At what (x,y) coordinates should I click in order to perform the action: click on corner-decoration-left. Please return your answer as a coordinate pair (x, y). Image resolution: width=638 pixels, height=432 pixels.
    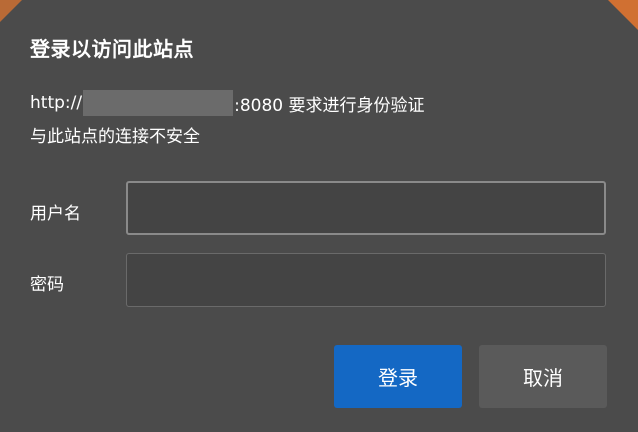
    Looking at the image, I should click on (11, 11).